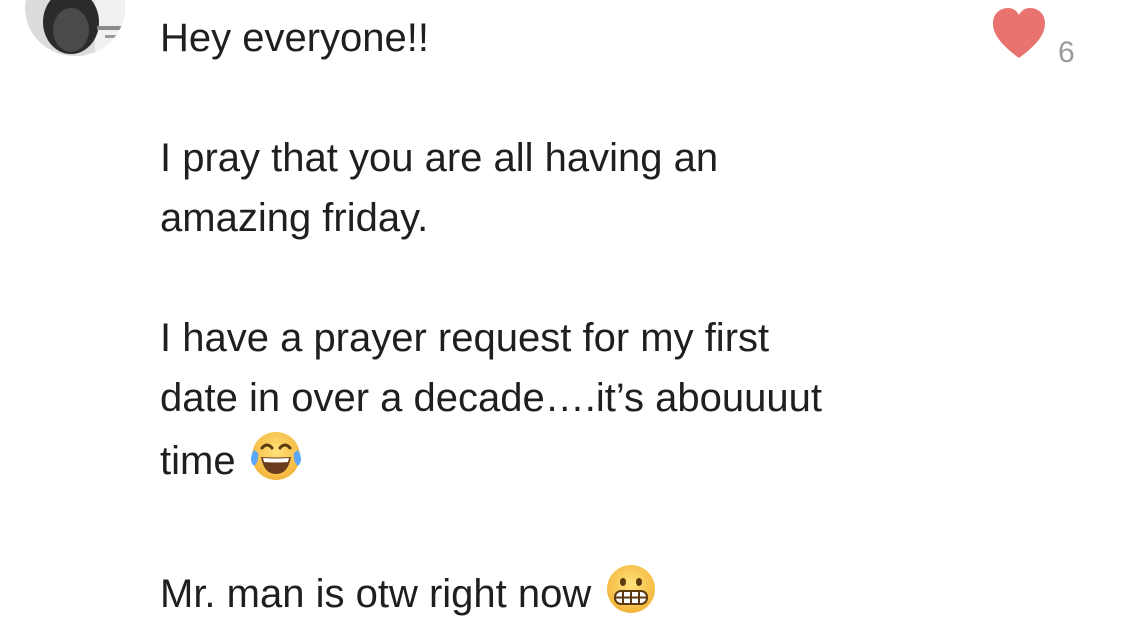 Image resolution: width=1125 pixels, height=630 pixels. What do you see at coordinates (570, 464) in the screenshot?
I see `paragraph-2-line-3: time` at bounding box center [570, 464].